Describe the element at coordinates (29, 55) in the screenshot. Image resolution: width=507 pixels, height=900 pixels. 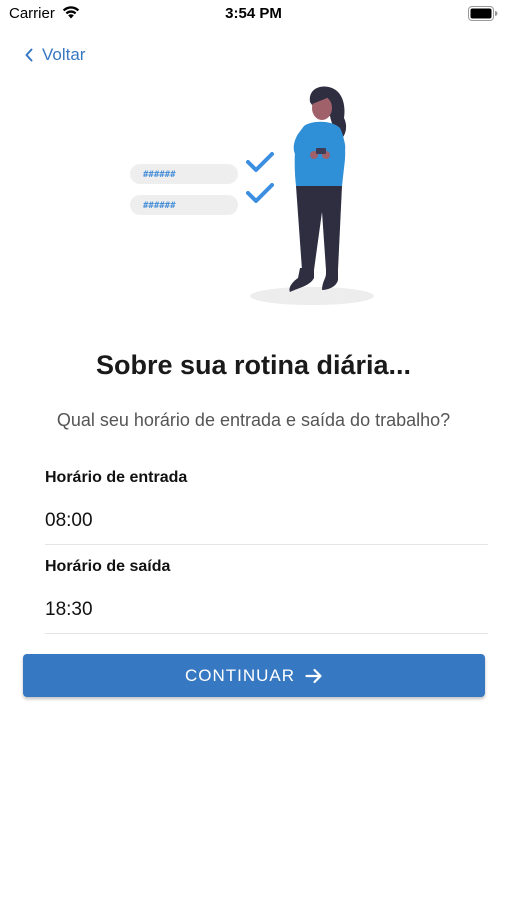
I see `chevron-left-icon` at that location.